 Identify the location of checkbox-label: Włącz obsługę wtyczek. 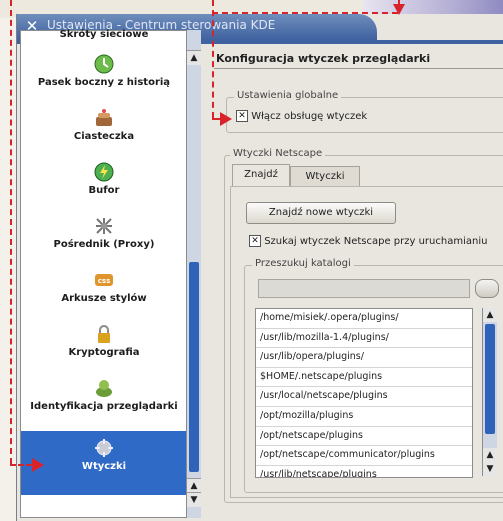
(309, 116).